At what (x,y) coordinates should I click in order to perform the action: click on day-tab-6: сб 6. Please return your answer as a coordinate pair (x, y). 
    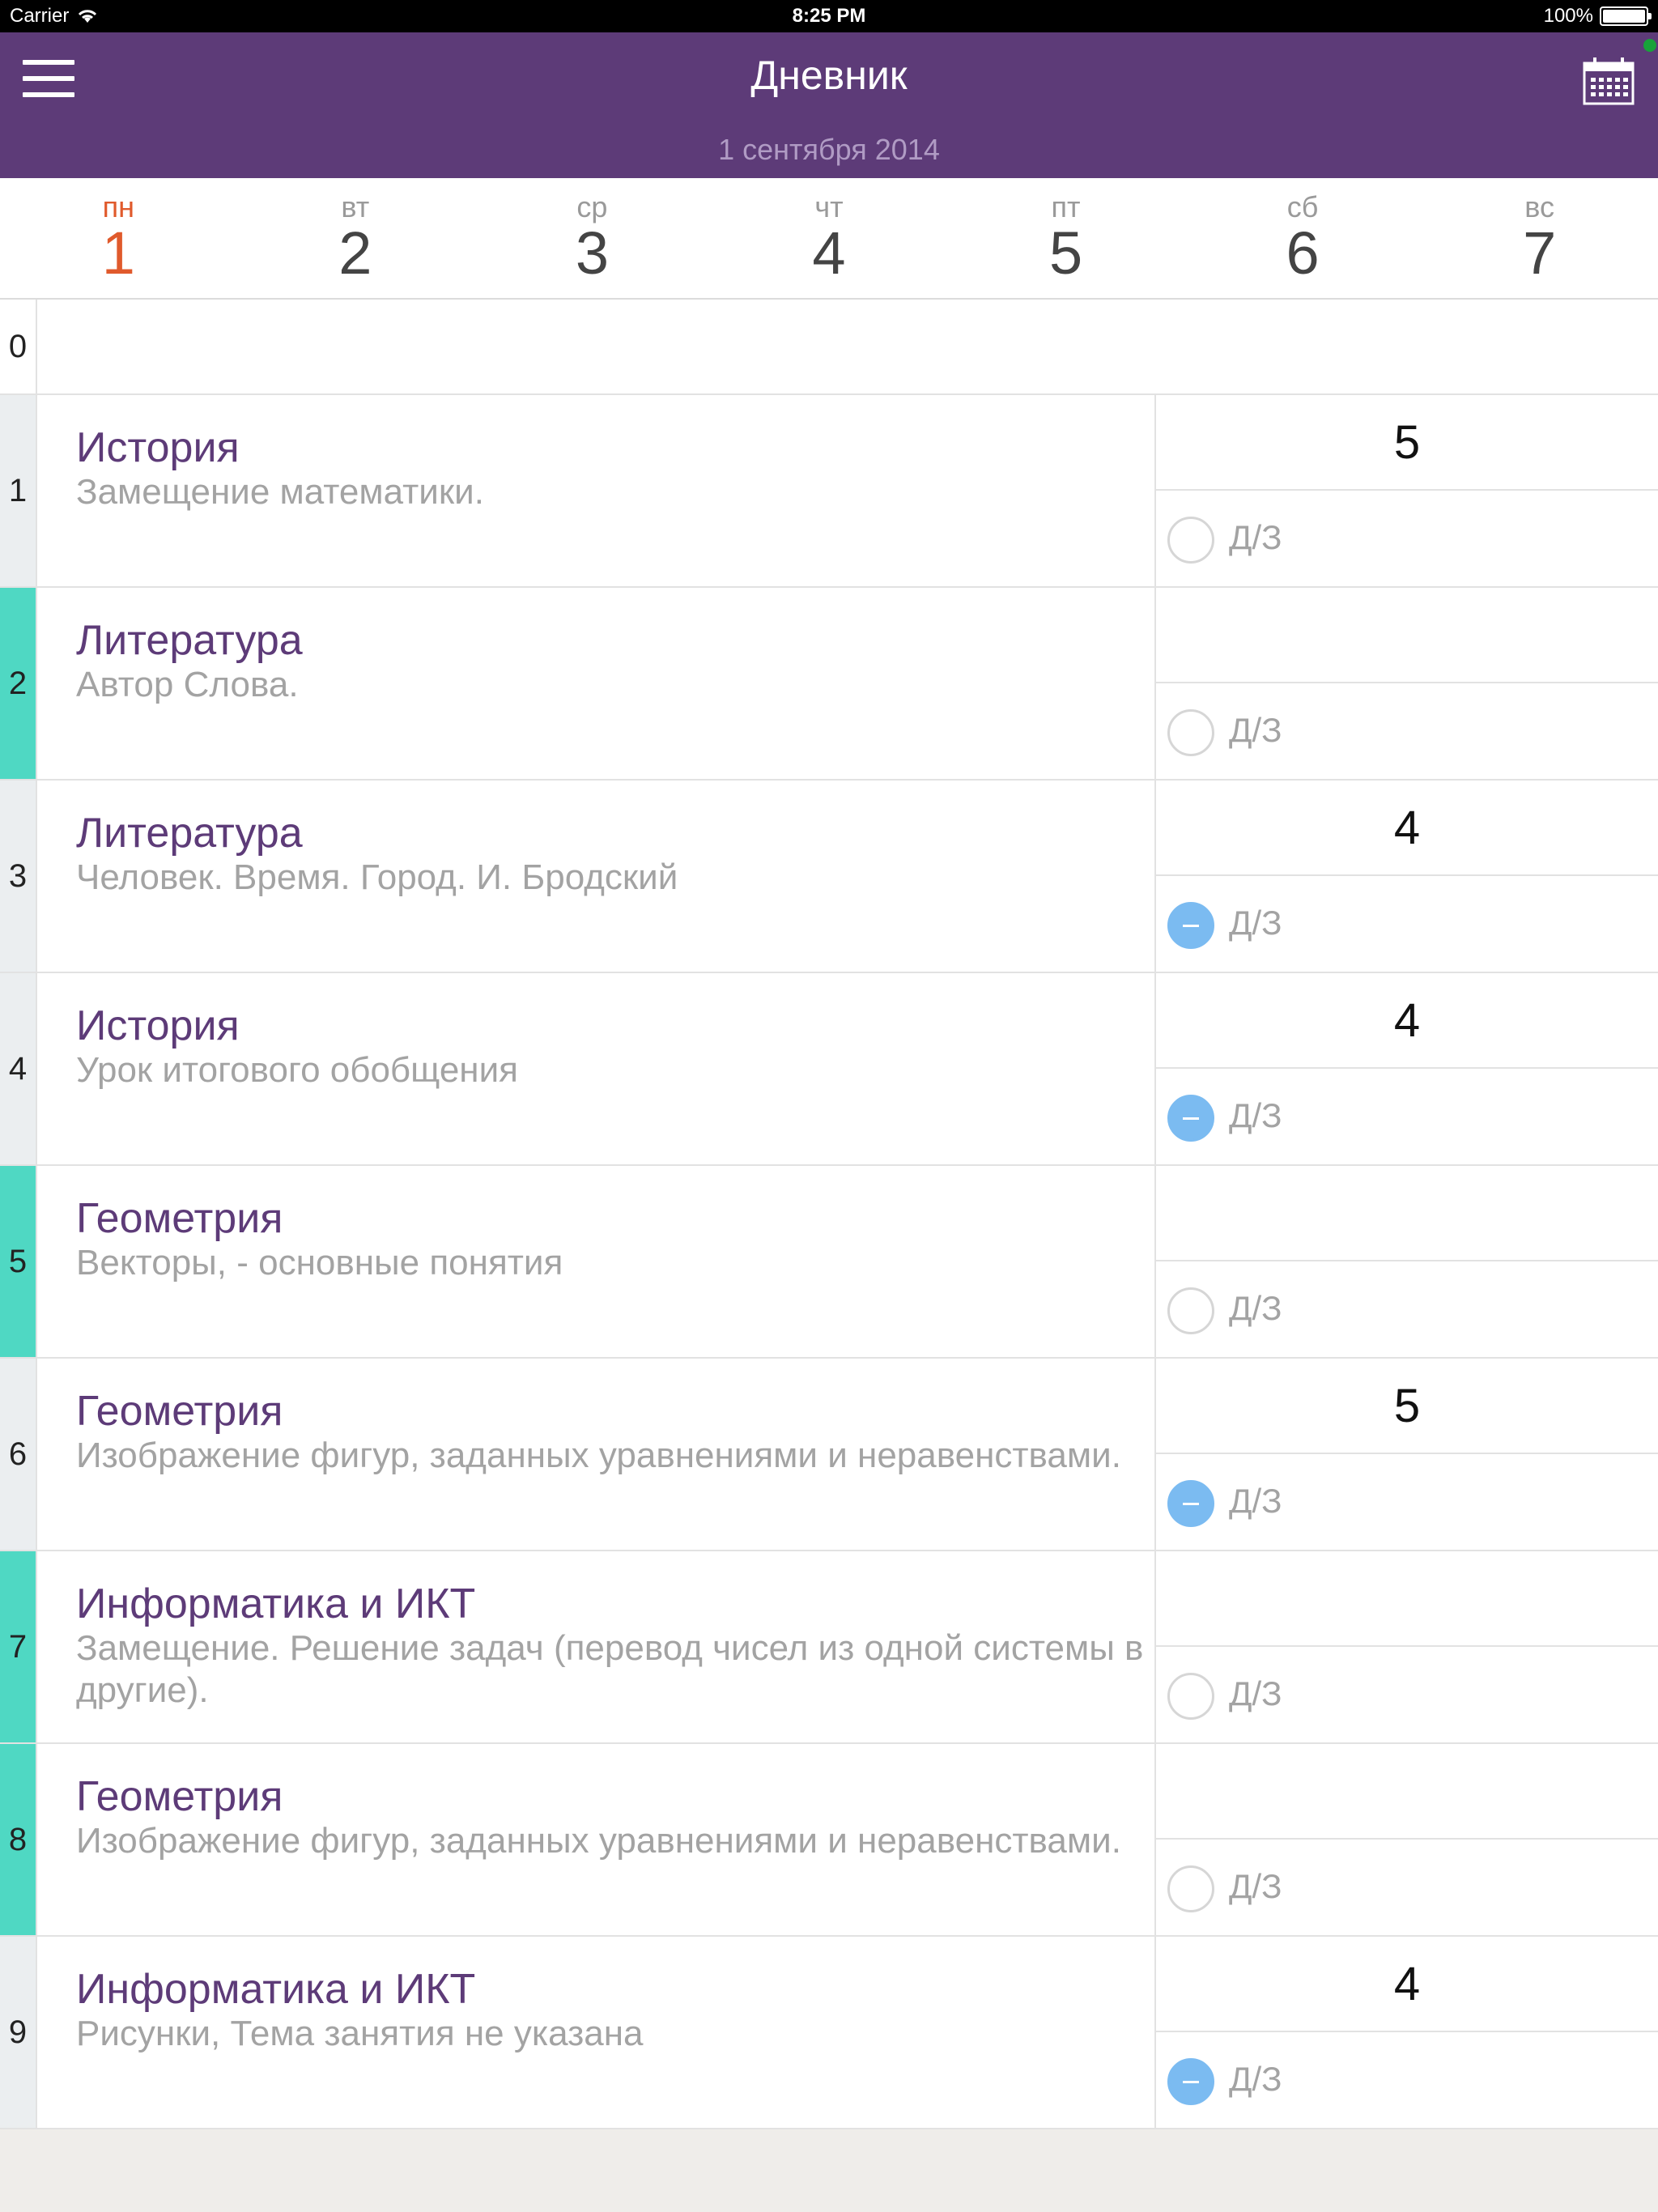
    Looking at the image, I should click on (1303, 238).